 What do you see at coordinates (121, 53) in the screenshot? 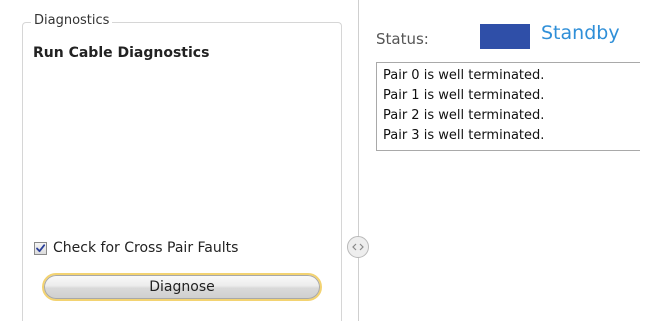
I see `run-cable-diagnostics-heading: Run Cable Diagnostics` at bounding box center [121, 53].